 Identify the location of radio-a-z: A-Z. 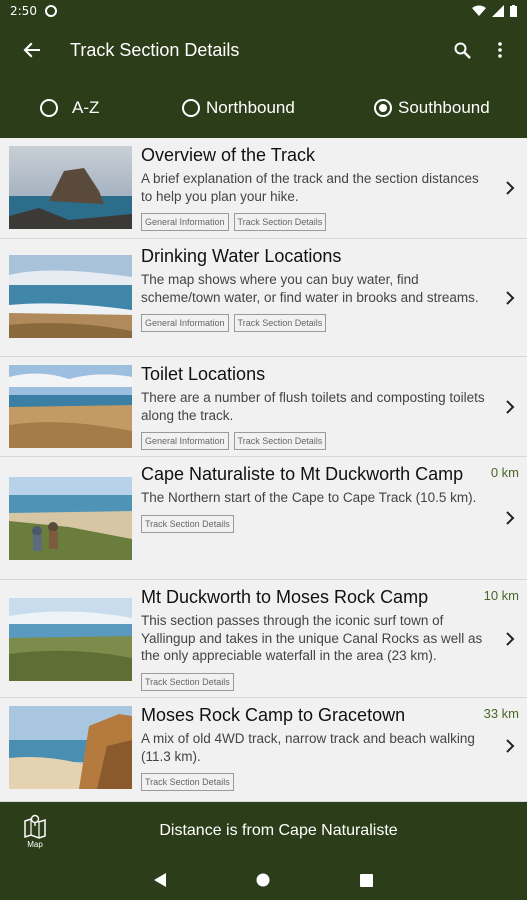
(69, 108).